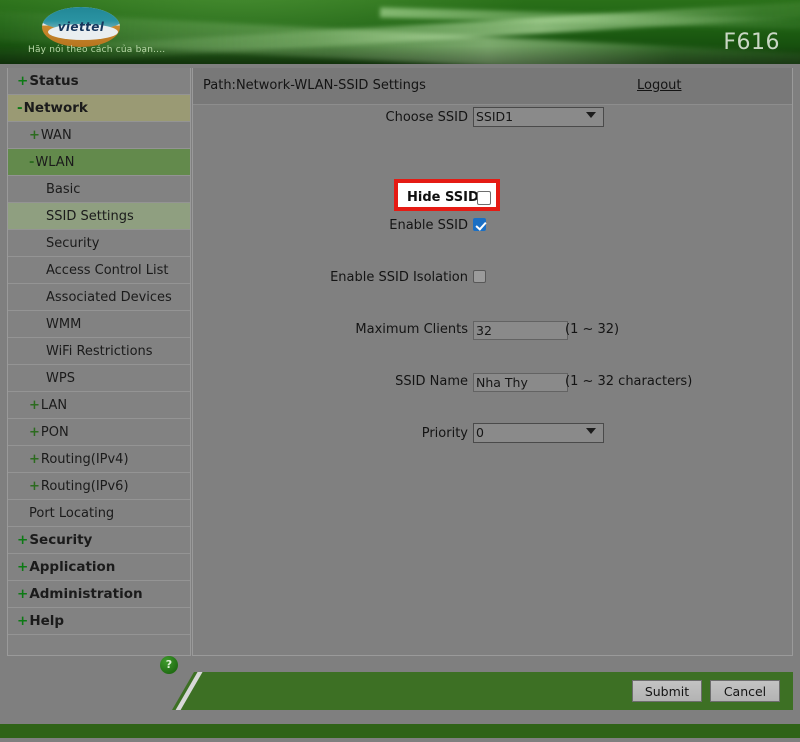  I want to click on sidebar-item-security: +Security, so click(99, 540).